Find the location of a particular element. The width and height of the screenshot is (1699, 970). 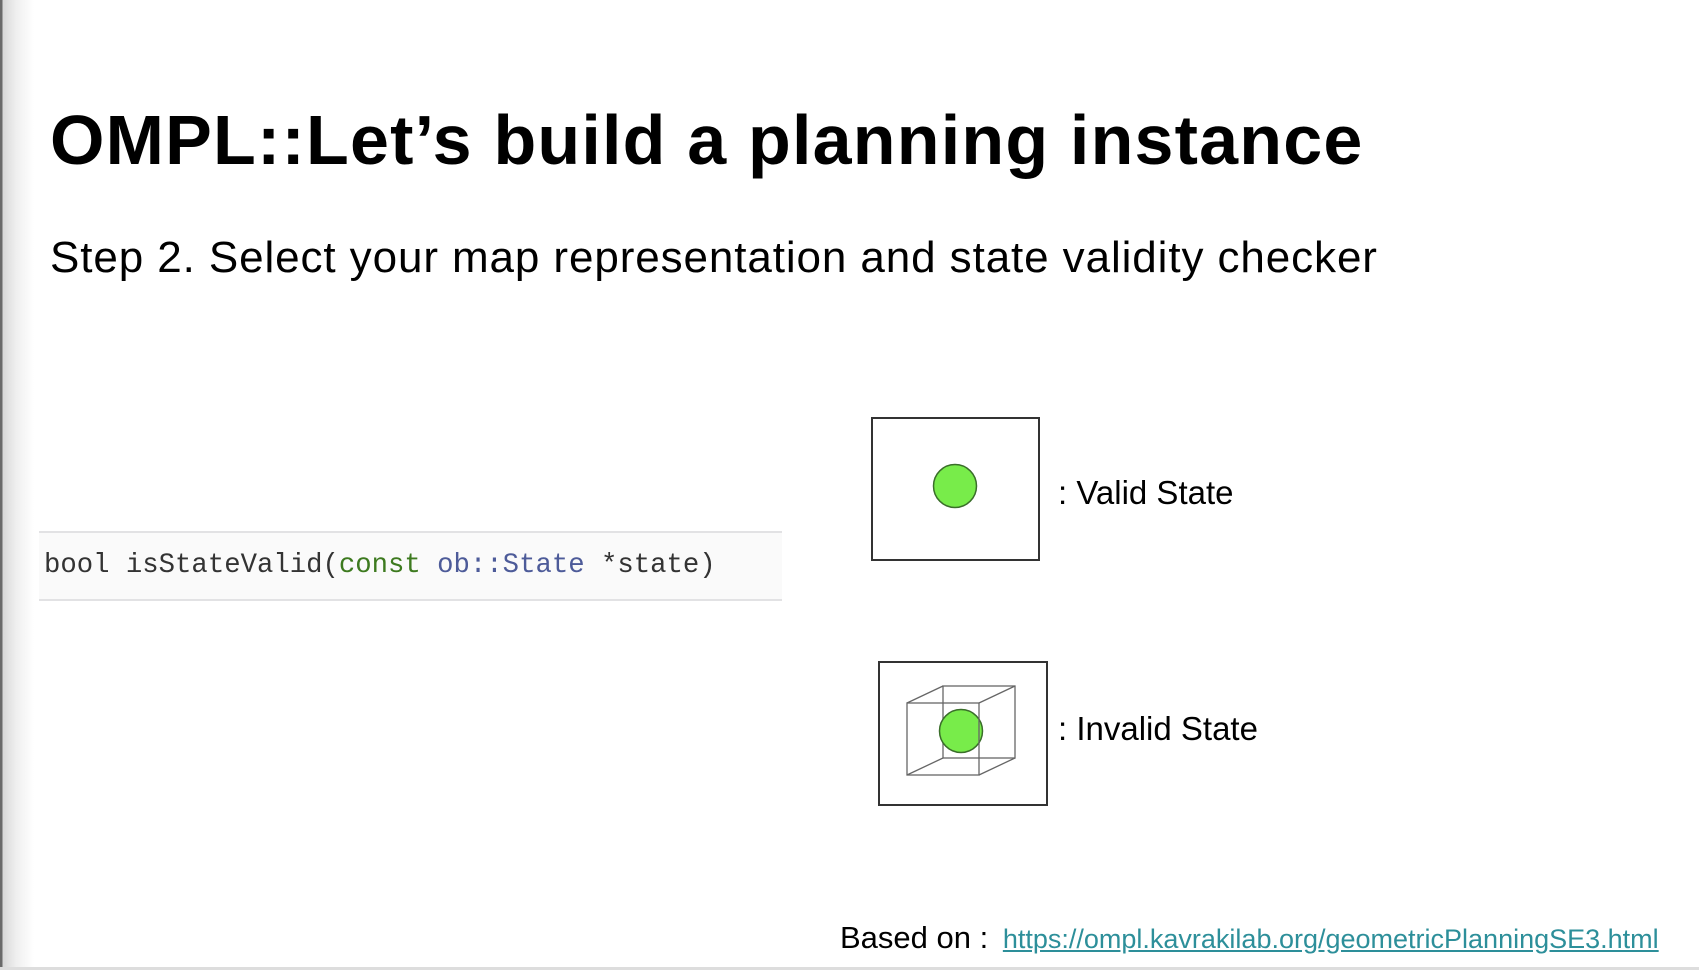

valid-state-label: : Valid State is located at coordinates (1146, 492).